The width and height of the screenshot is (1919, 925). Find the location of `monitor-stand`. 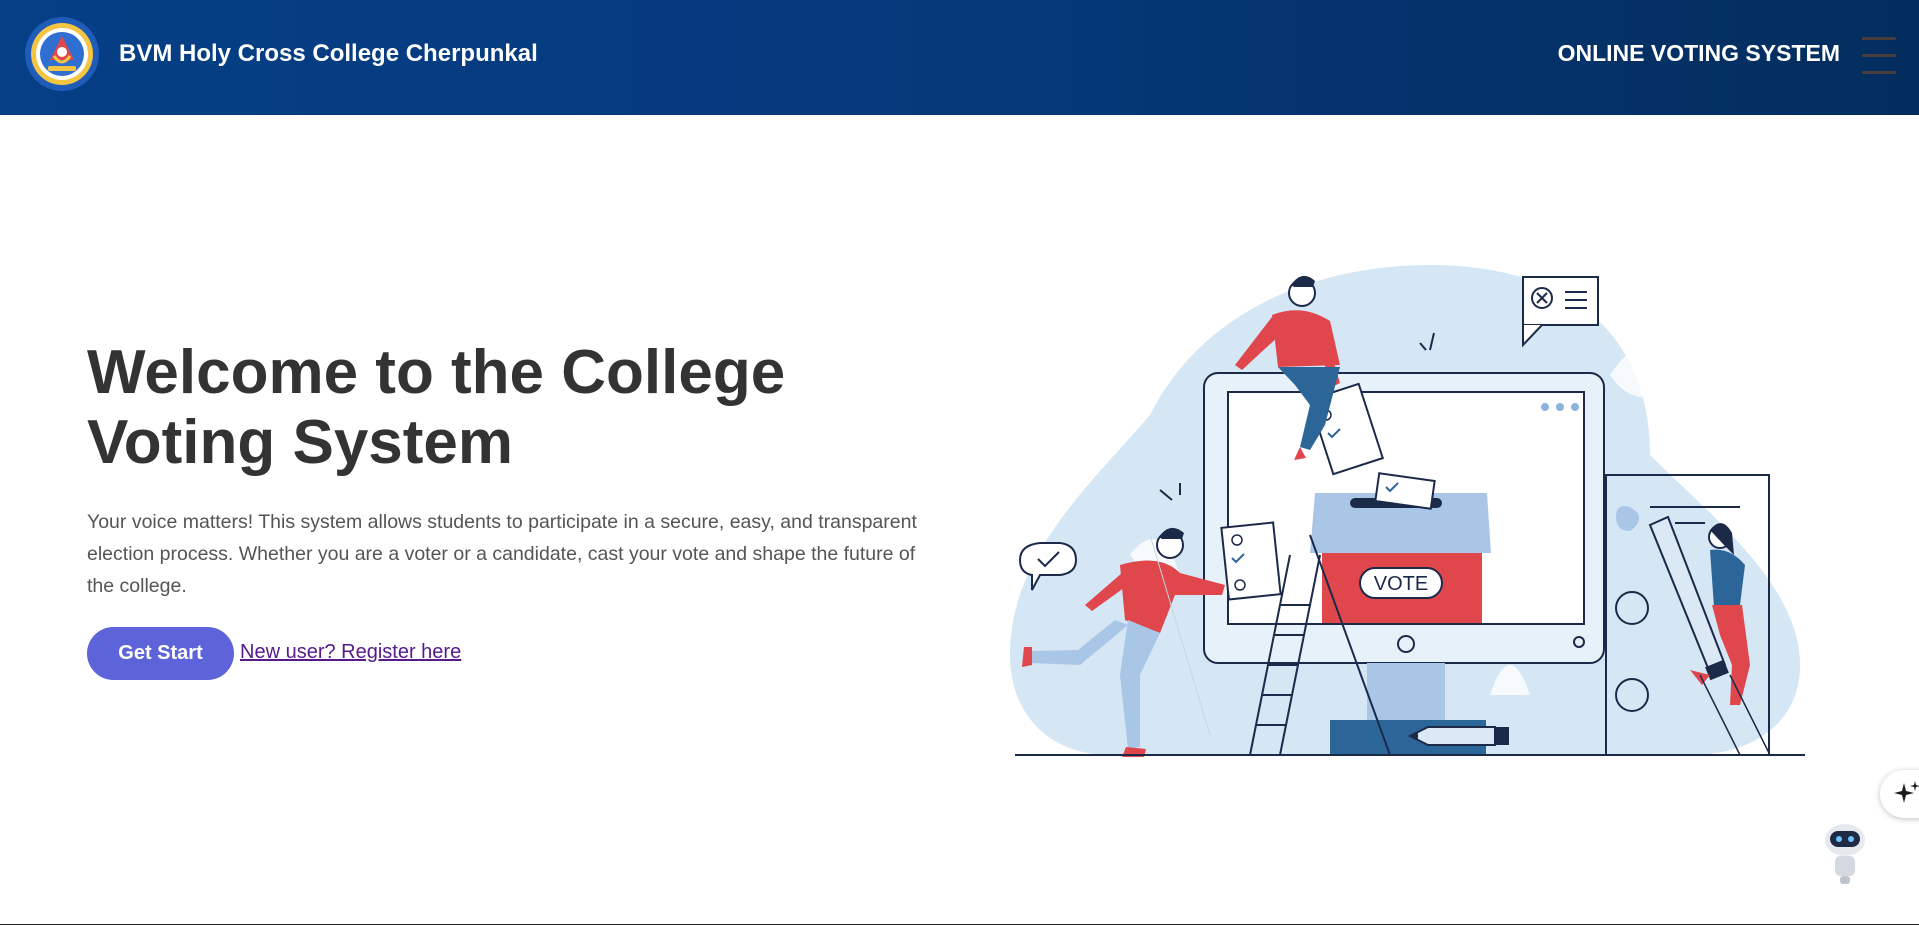

monitor-stand is located at coordinates (1406, 693).